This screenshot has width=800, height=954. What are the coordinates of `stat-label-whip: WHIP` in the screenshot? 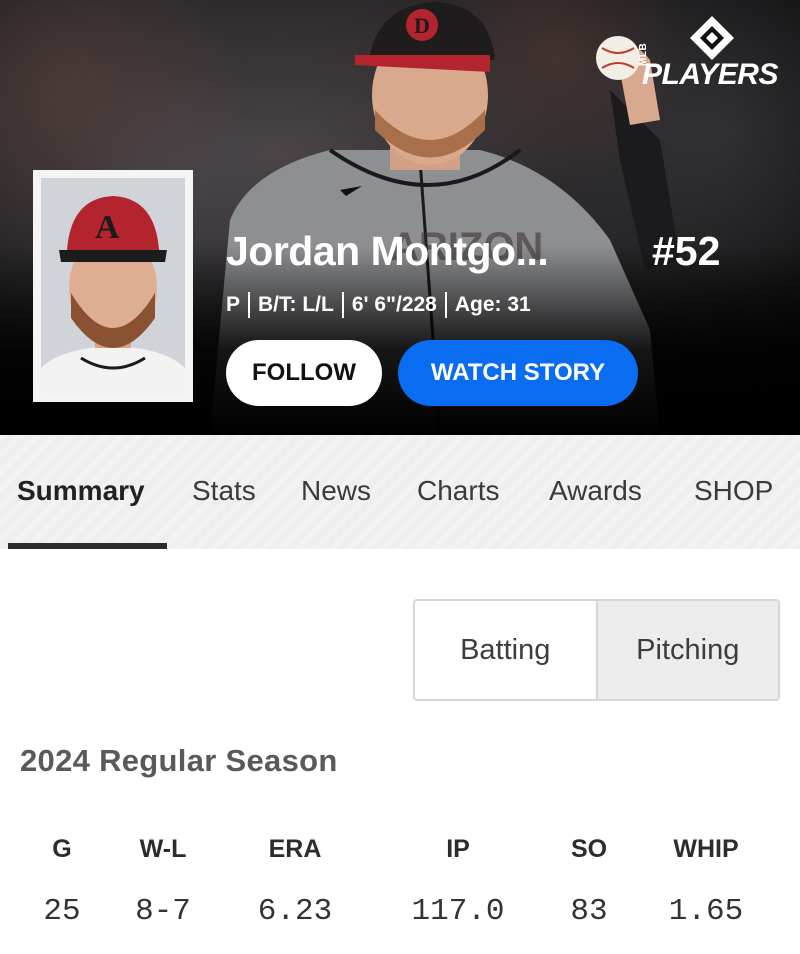 It's located at (706, 849).